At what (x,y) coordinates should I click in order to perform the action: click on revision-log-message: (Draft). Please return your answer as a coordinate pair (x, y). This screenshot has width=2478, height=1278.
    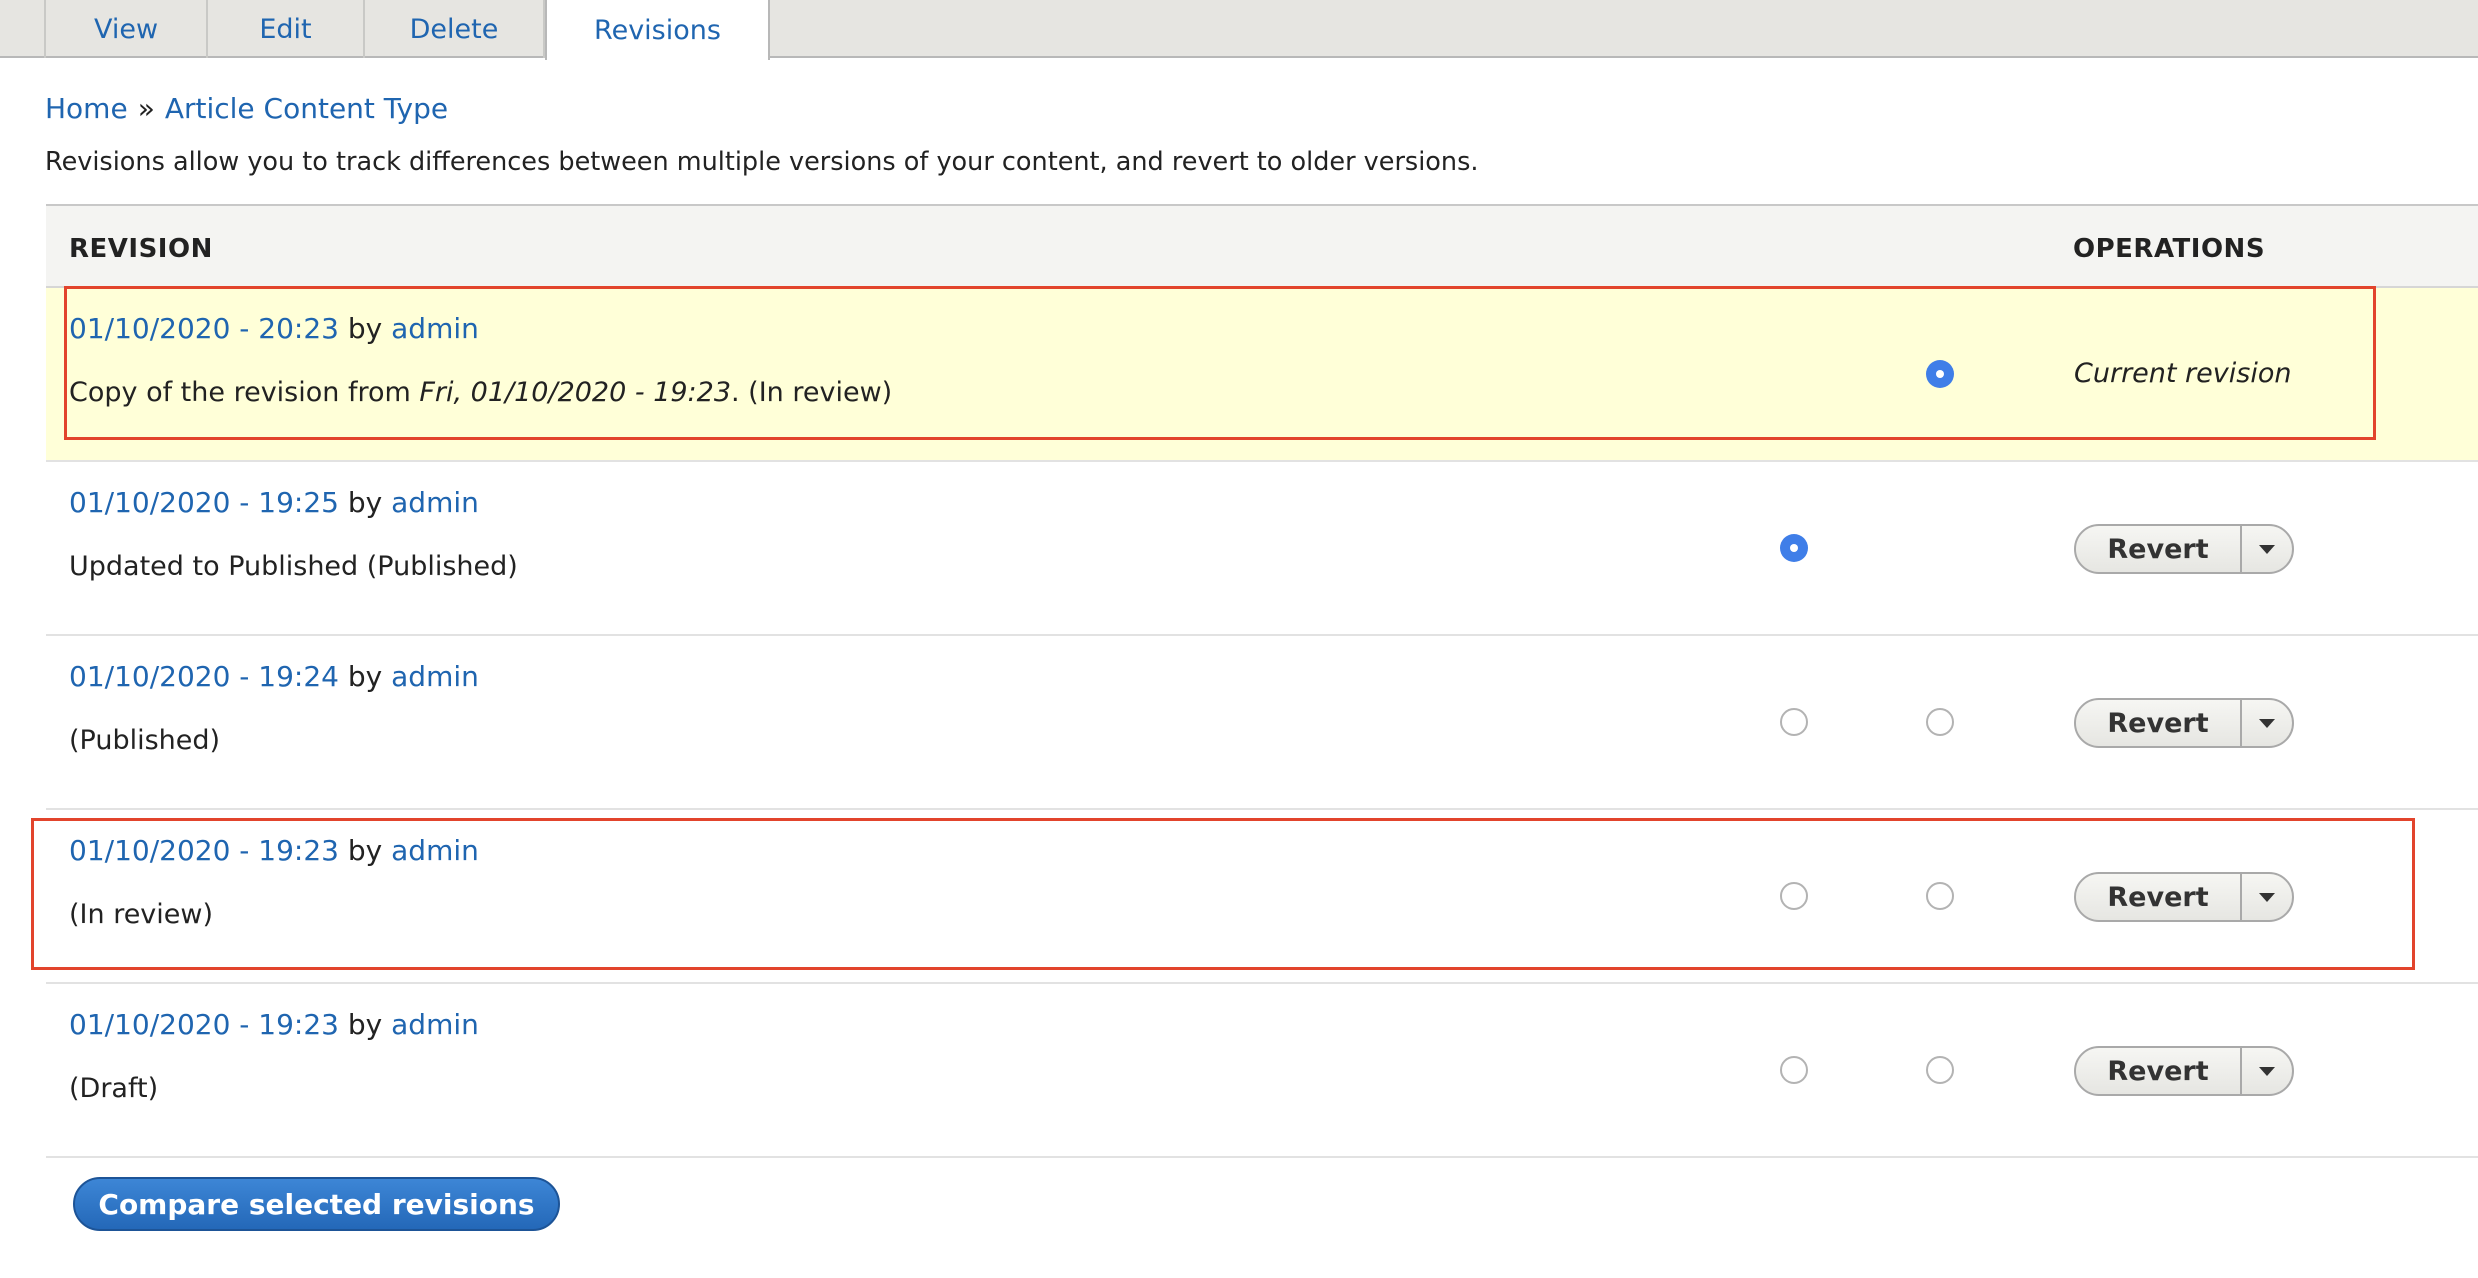
    Looking at the image, I should click on (114, 1088).